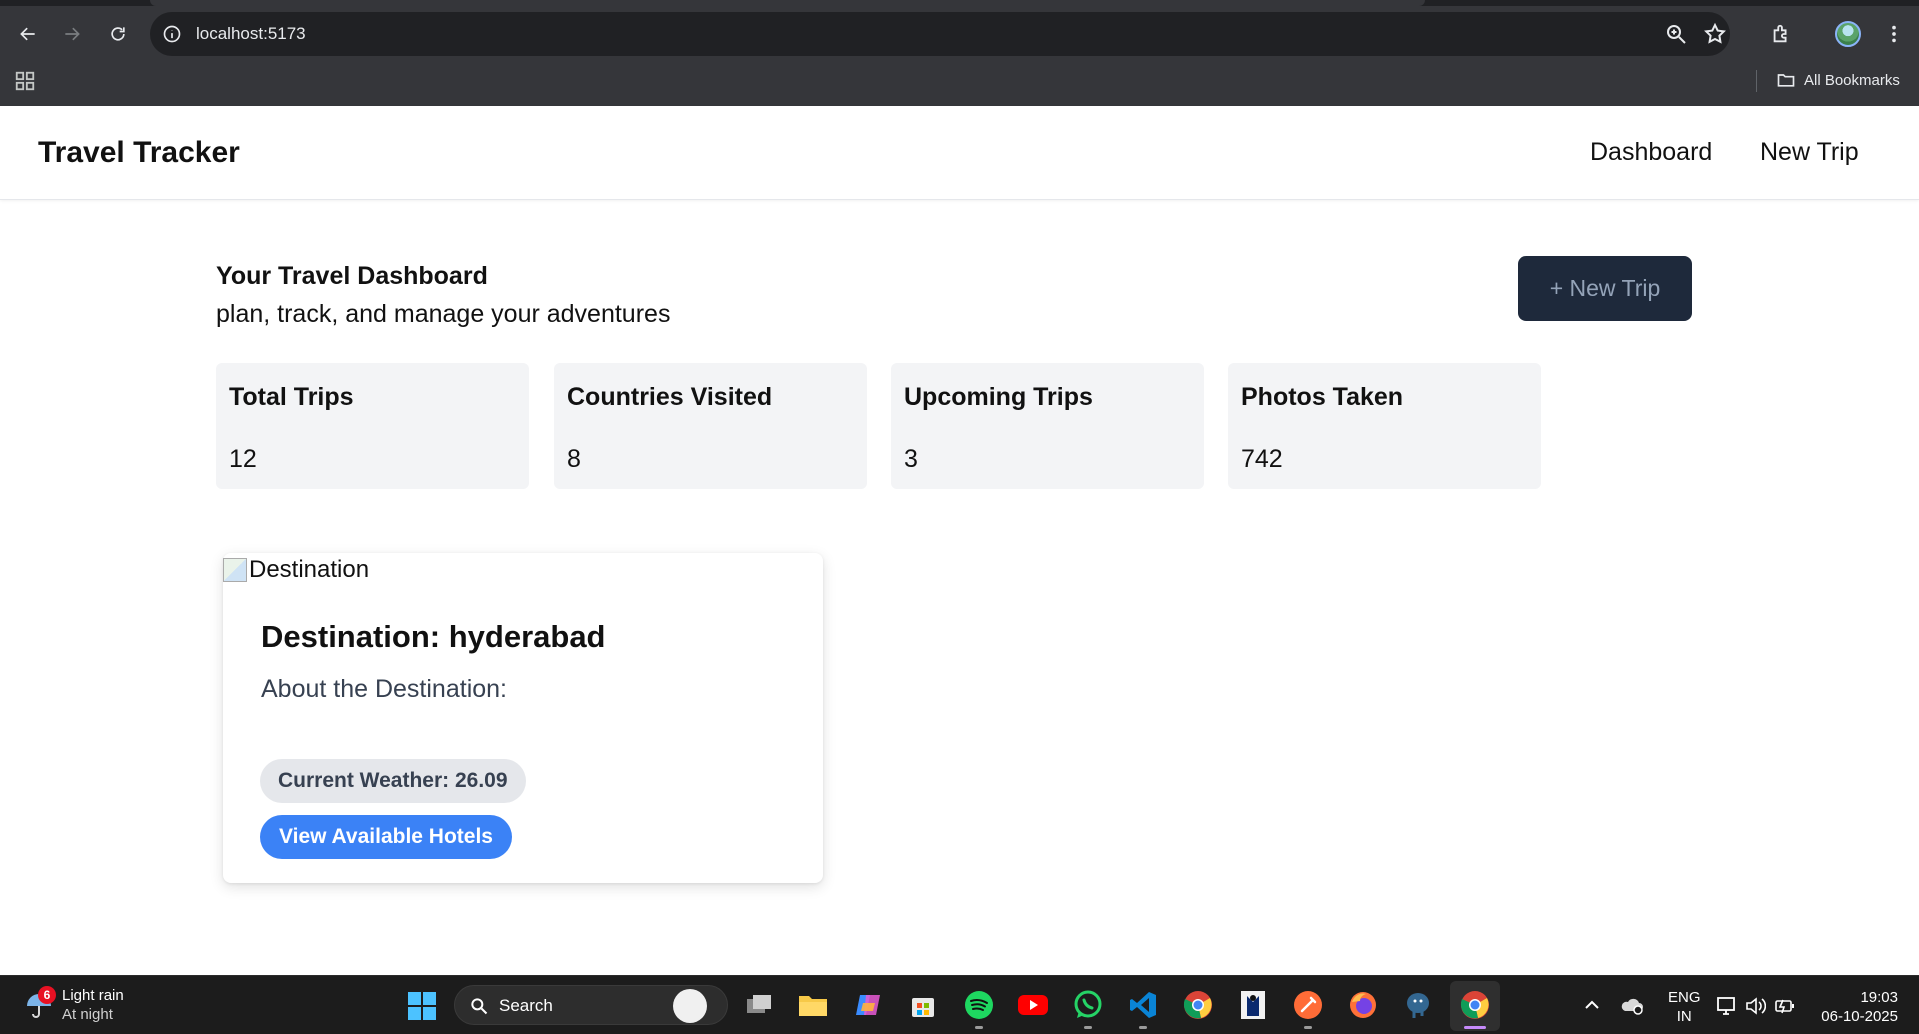 The image size is (1919, 1034). Describe the element at coordinates (1143, 1027) in the screenshot. I see `vscode-running-indicator` at that location.